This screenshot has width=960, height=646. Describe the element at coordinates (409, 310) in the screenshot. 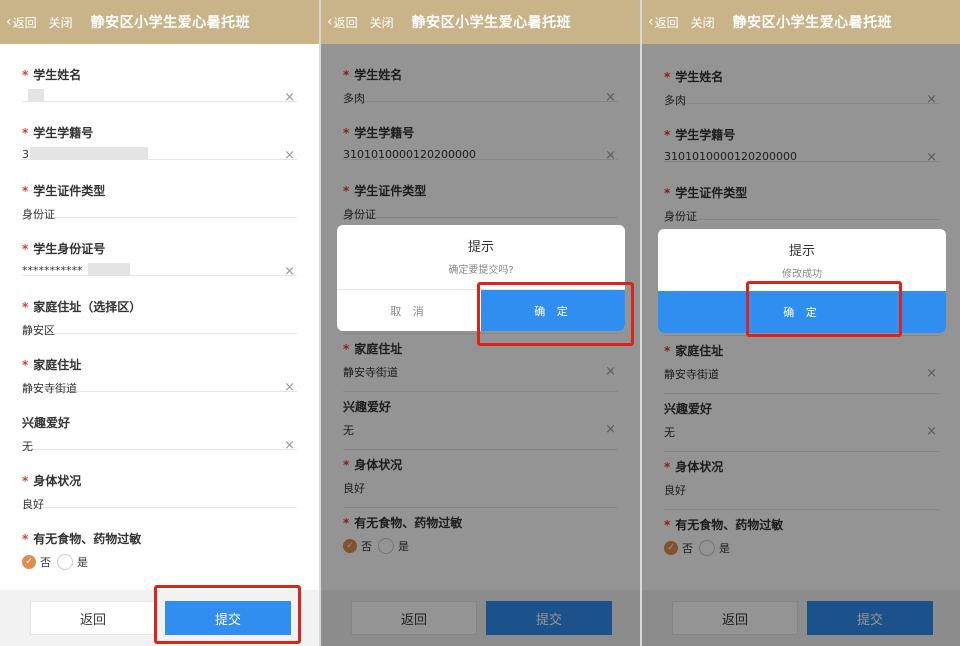

I see `cancel-button: 取 消` at that location.